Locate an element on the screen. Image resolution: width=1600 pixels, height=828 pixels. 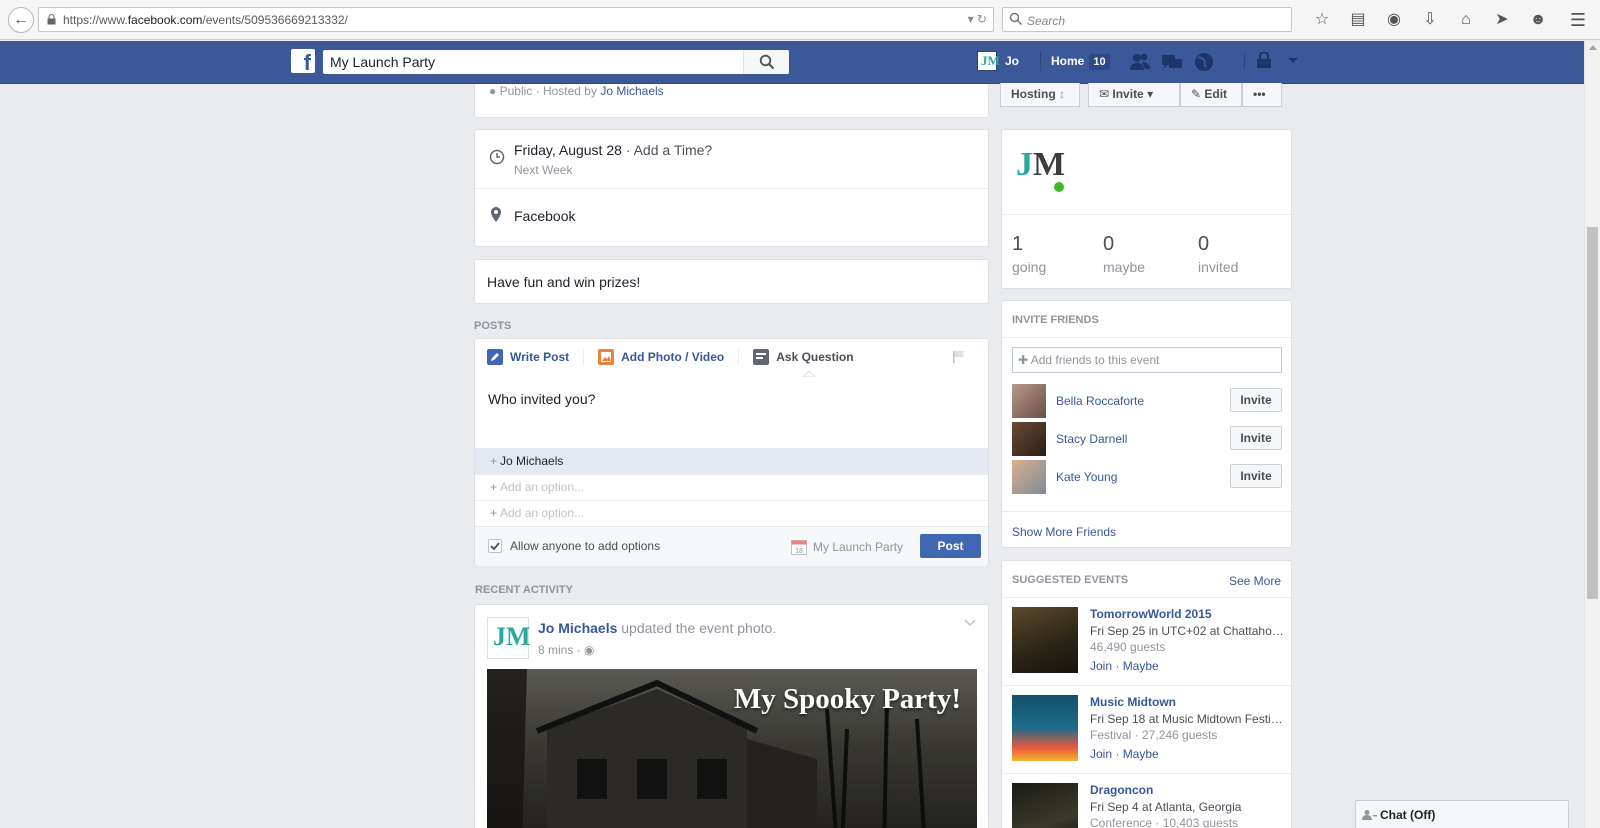
question-text: Who invited you? is located at coordinates (541, 399).